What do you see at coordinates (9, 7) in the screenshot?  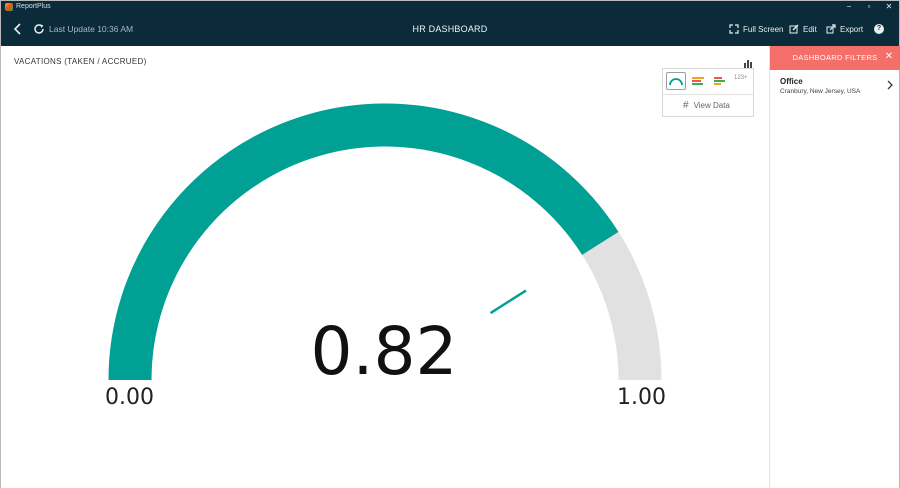 I see `app-logo-icon` at bounding box center [9, 7].